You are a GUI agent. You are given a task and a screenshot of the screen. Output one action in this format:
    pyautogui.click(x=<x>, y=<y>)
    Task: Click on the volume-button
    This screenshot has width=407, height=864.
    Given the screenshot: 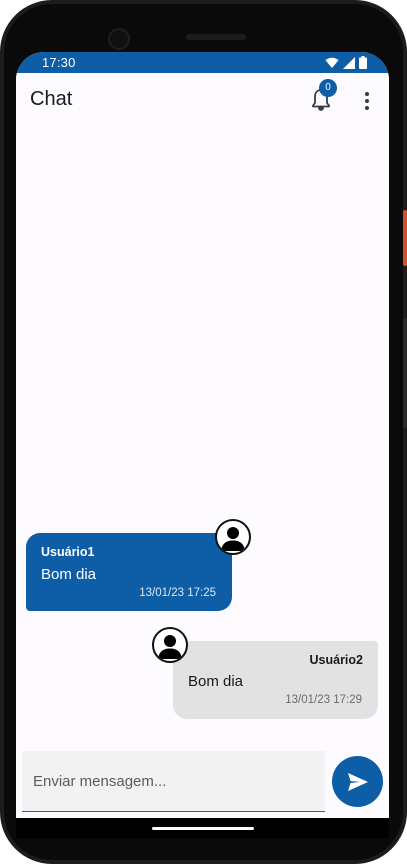 What is the action you would take?
    pyautogui.click(x=405, y=373)
    